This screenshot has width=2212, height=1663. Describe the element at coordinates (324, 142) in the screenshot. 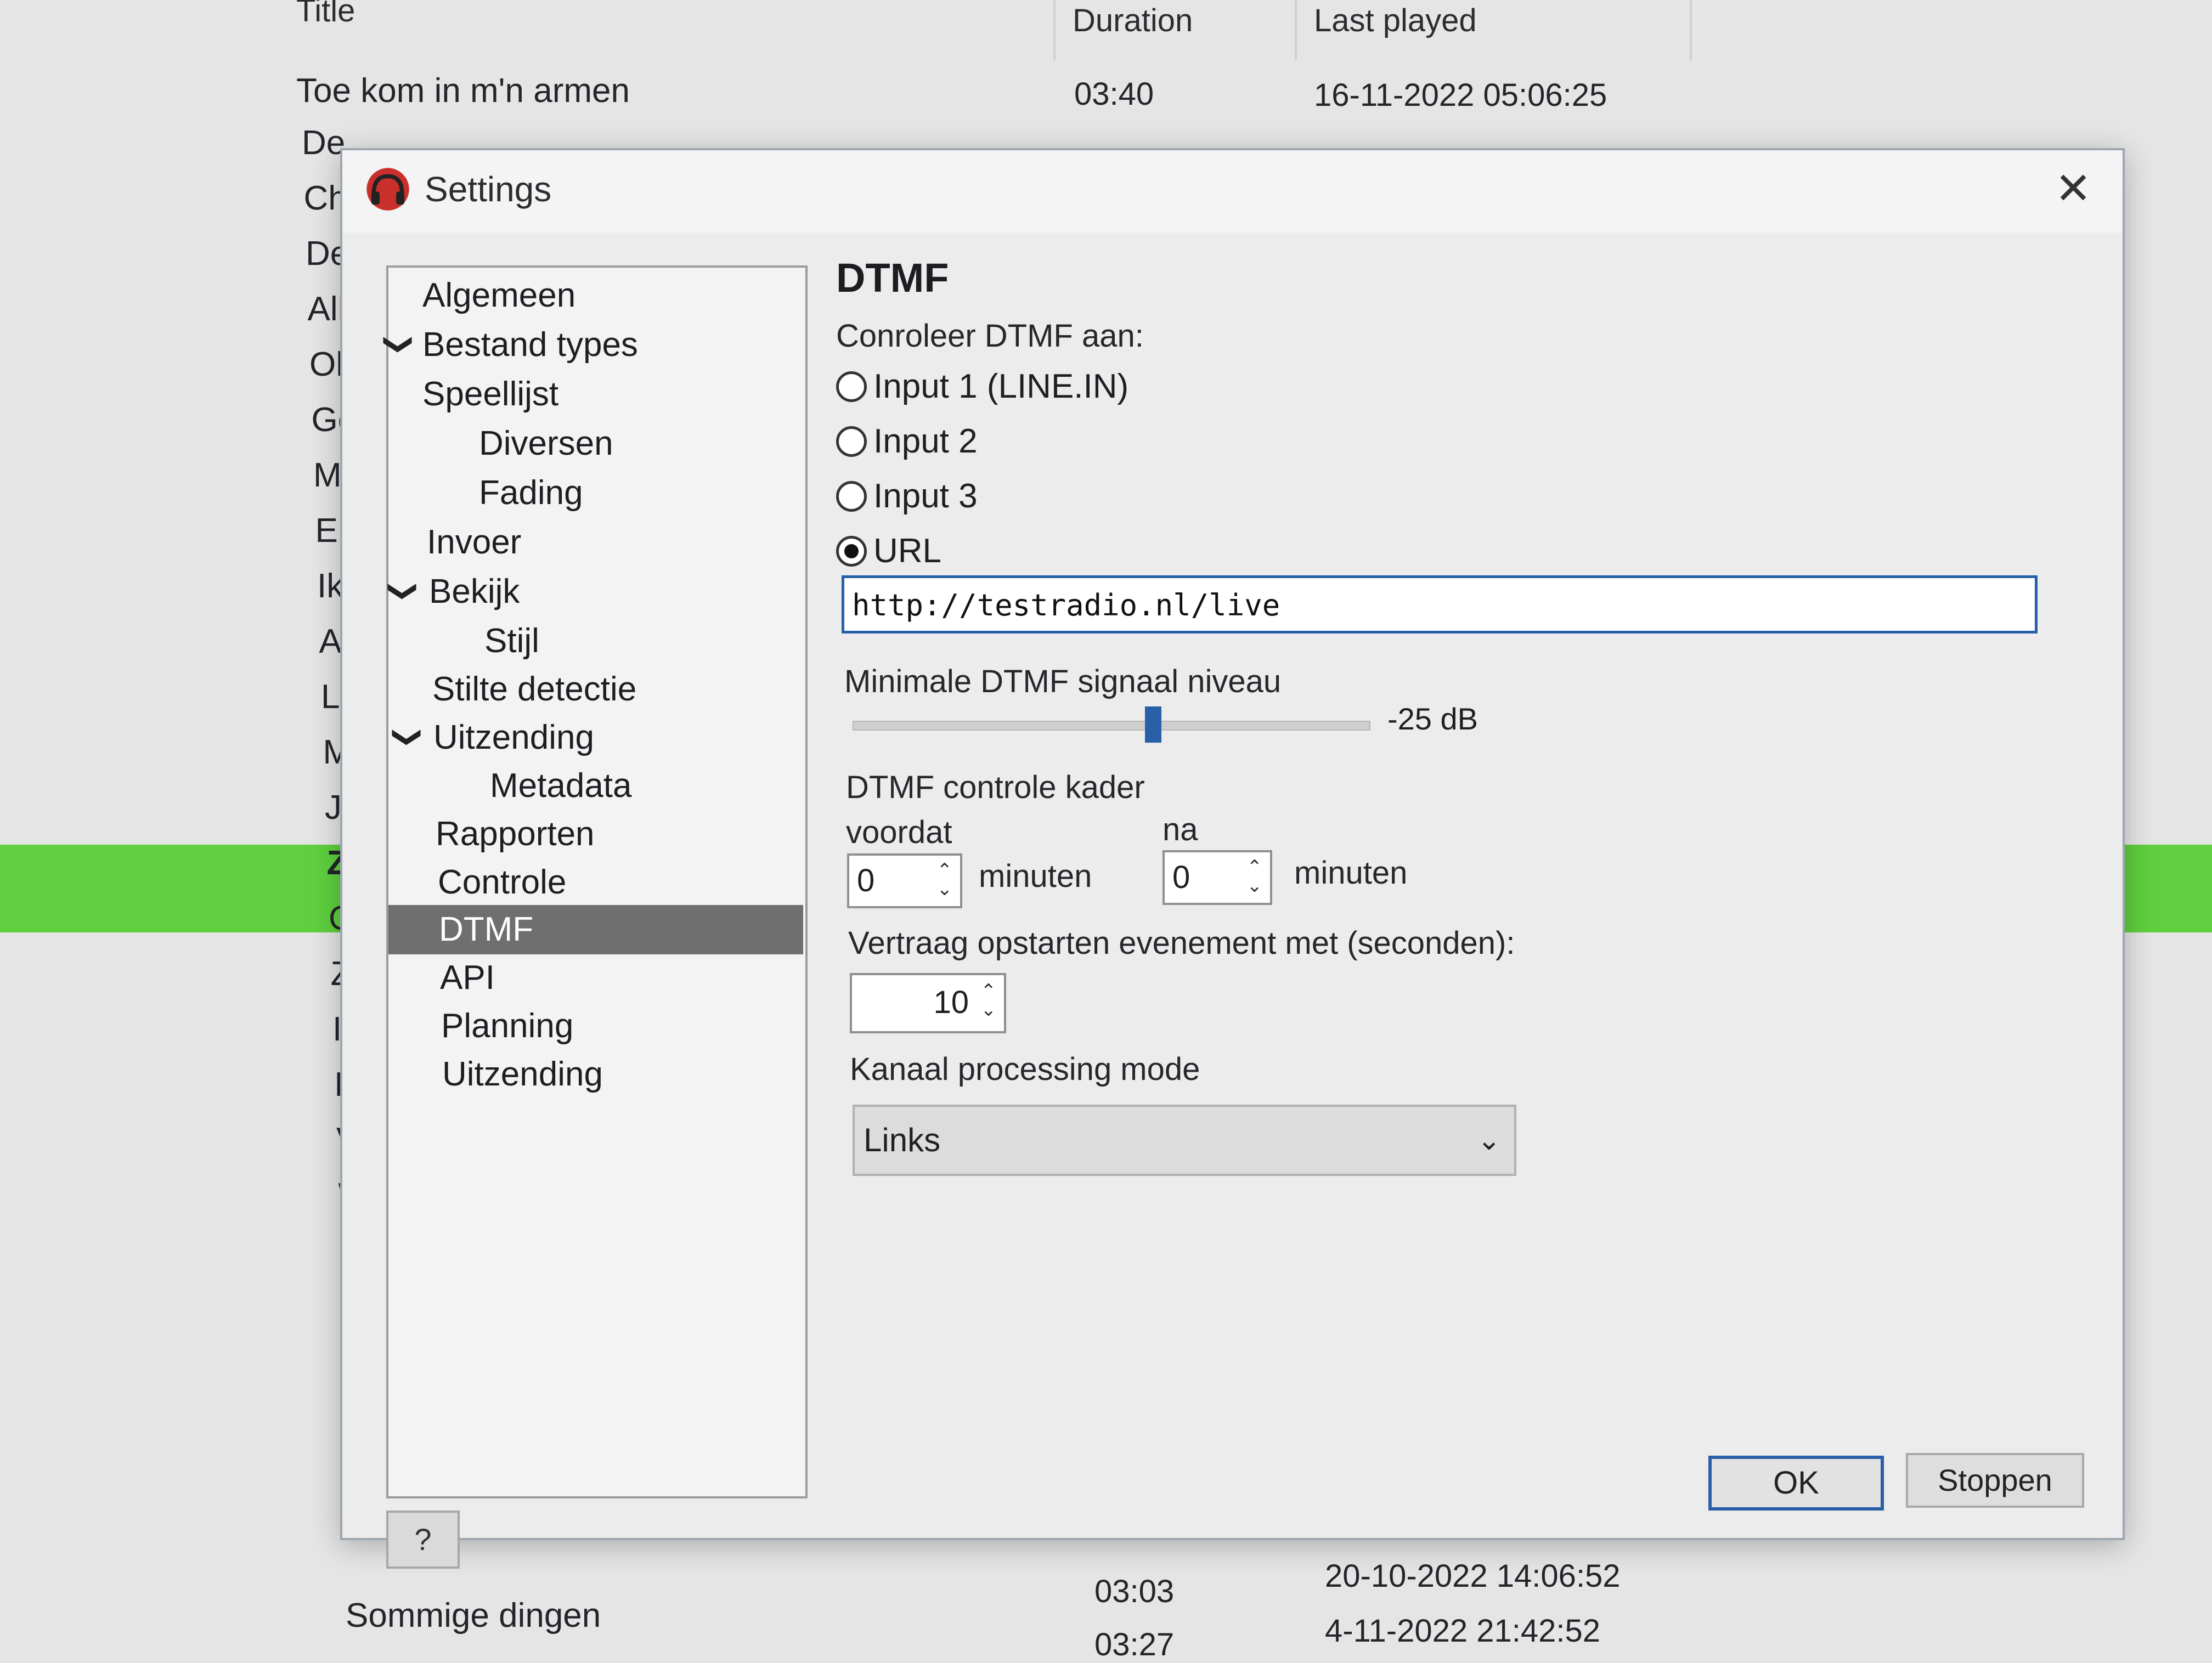

I see `playlist-row-title-fragment: De` at that location.